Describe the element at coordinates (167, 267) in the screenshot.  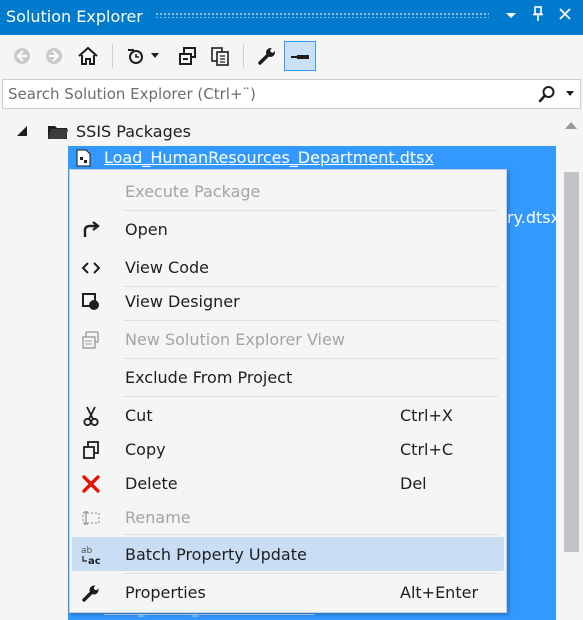
I see `menu-item-label: View Code` at that location.